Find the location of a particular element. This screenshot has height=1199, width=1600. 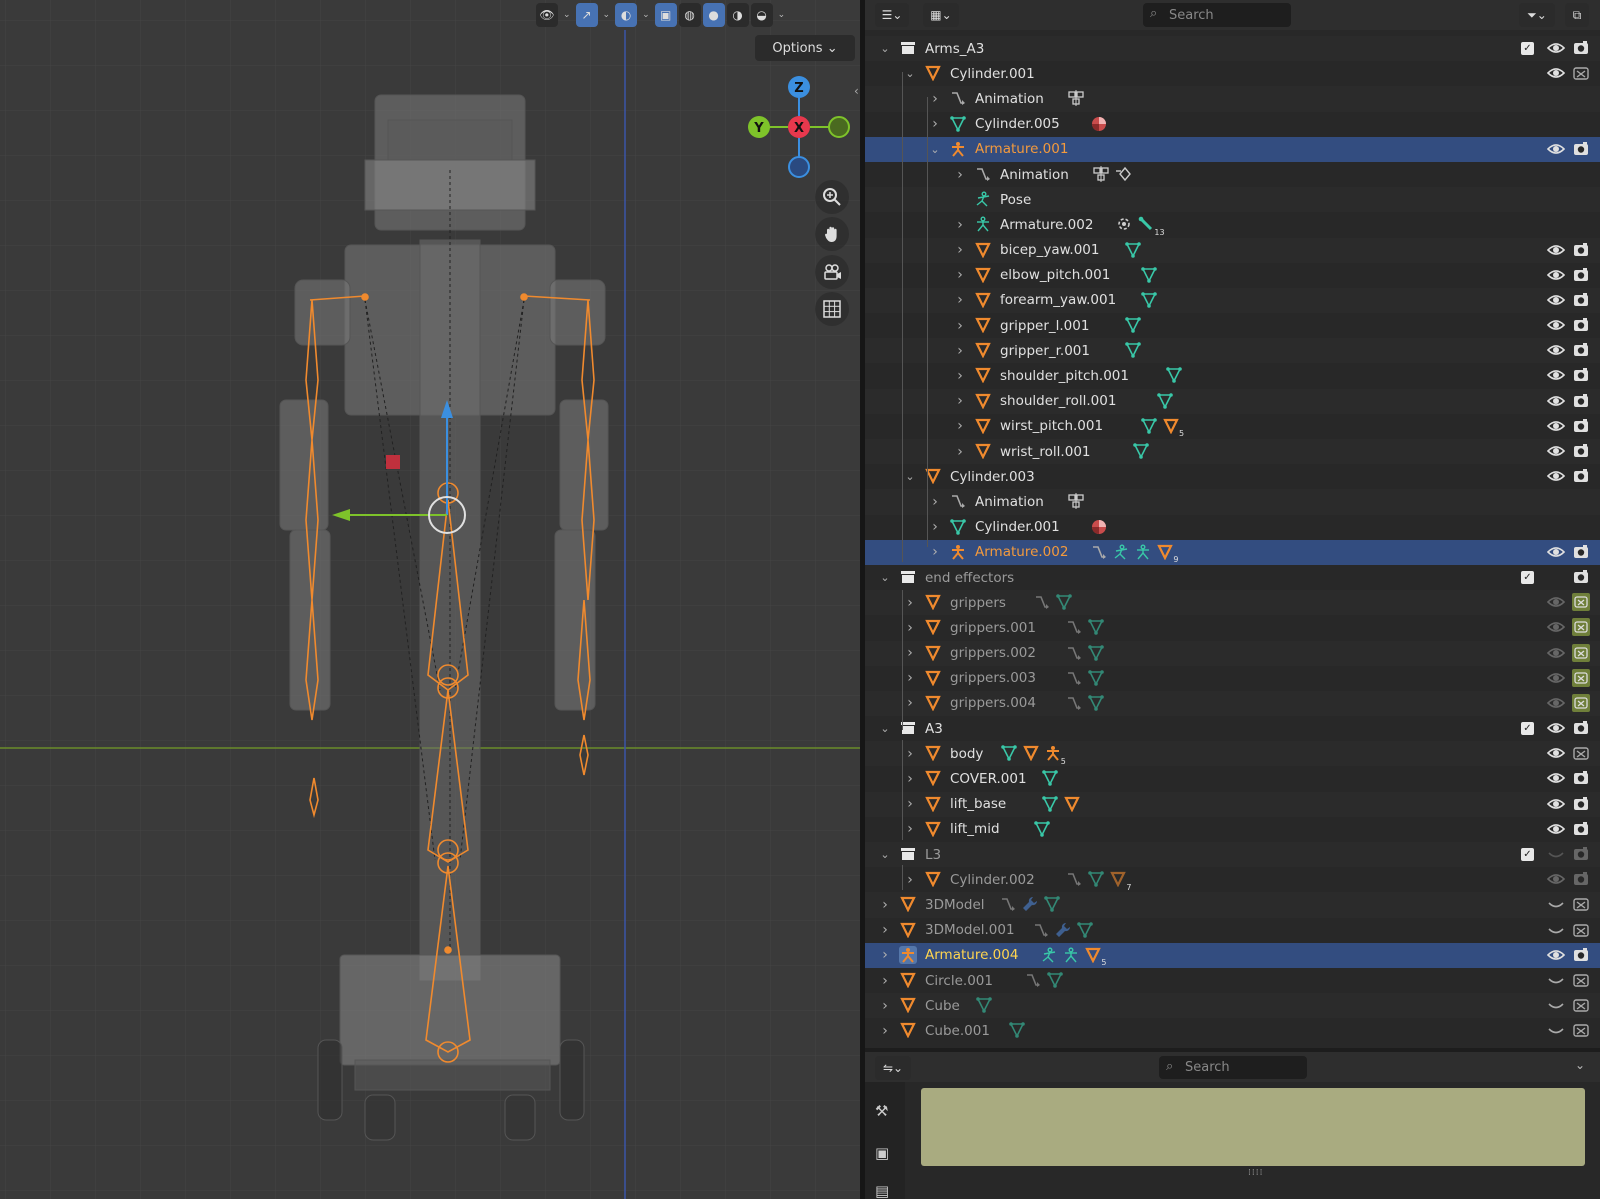

options-button: Options ⌄ is located at coordinates (805, 48).